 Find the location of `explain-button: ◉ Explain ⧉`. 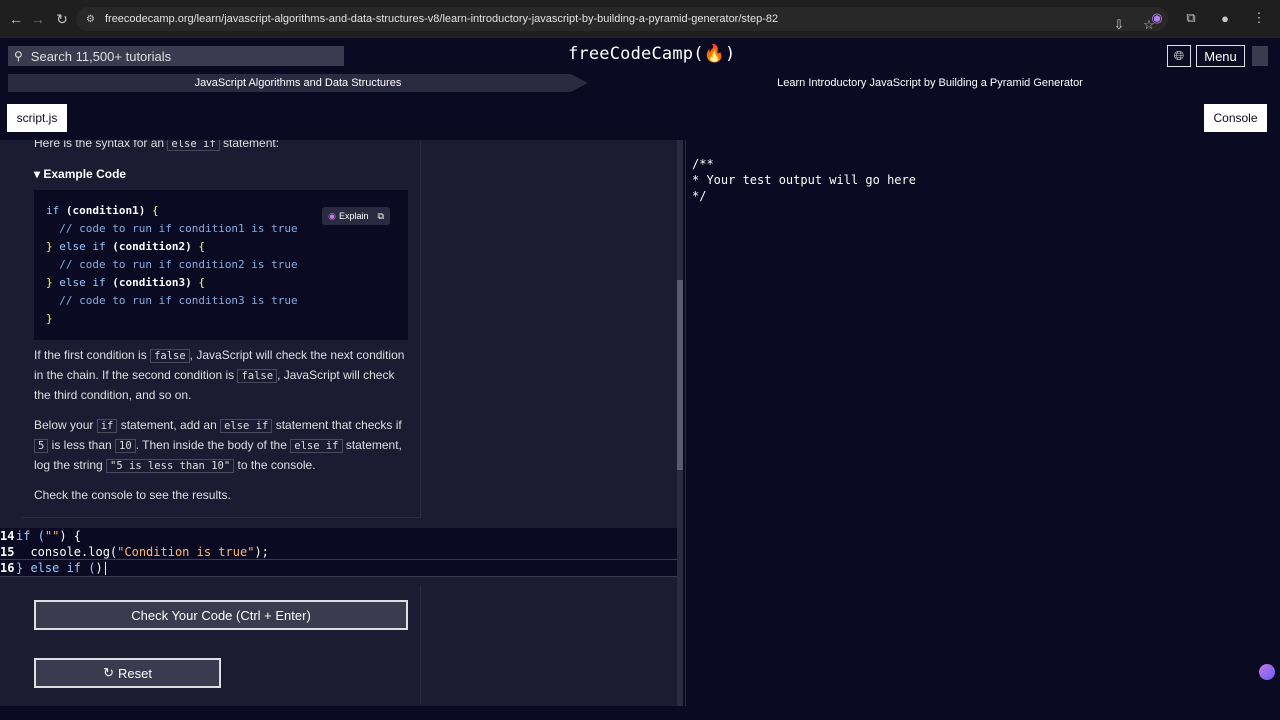

explain-button: ◉ Explain ⧉ is located at coordinates (356, 216).